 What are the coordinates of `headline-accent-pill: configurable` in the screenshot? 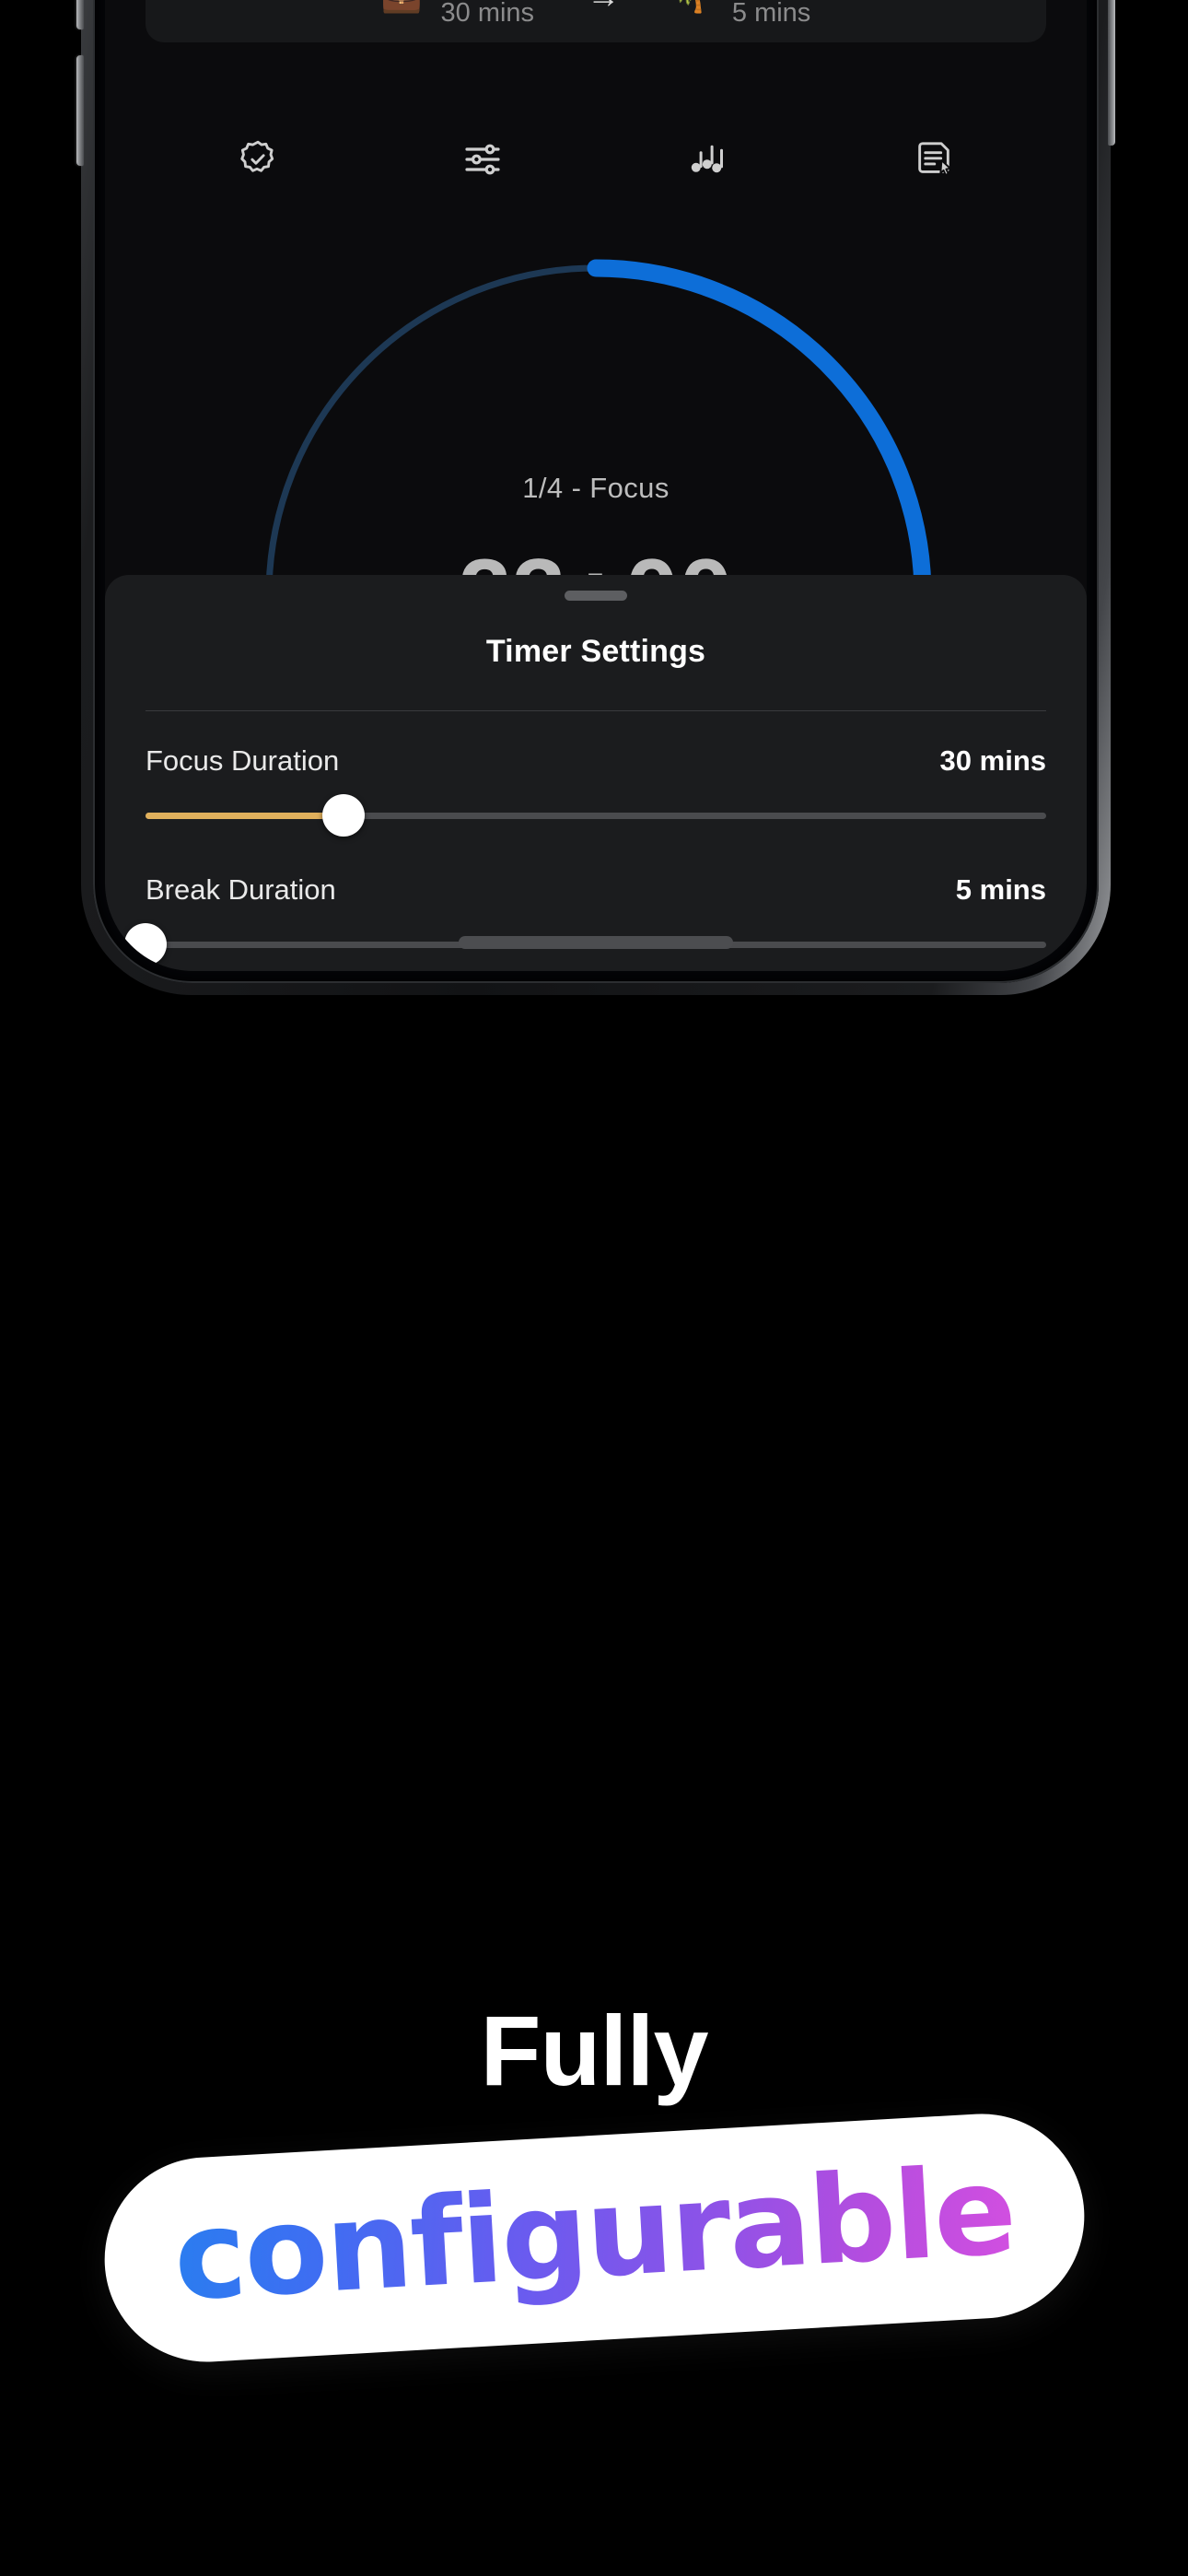 It's located at (594, 2238).